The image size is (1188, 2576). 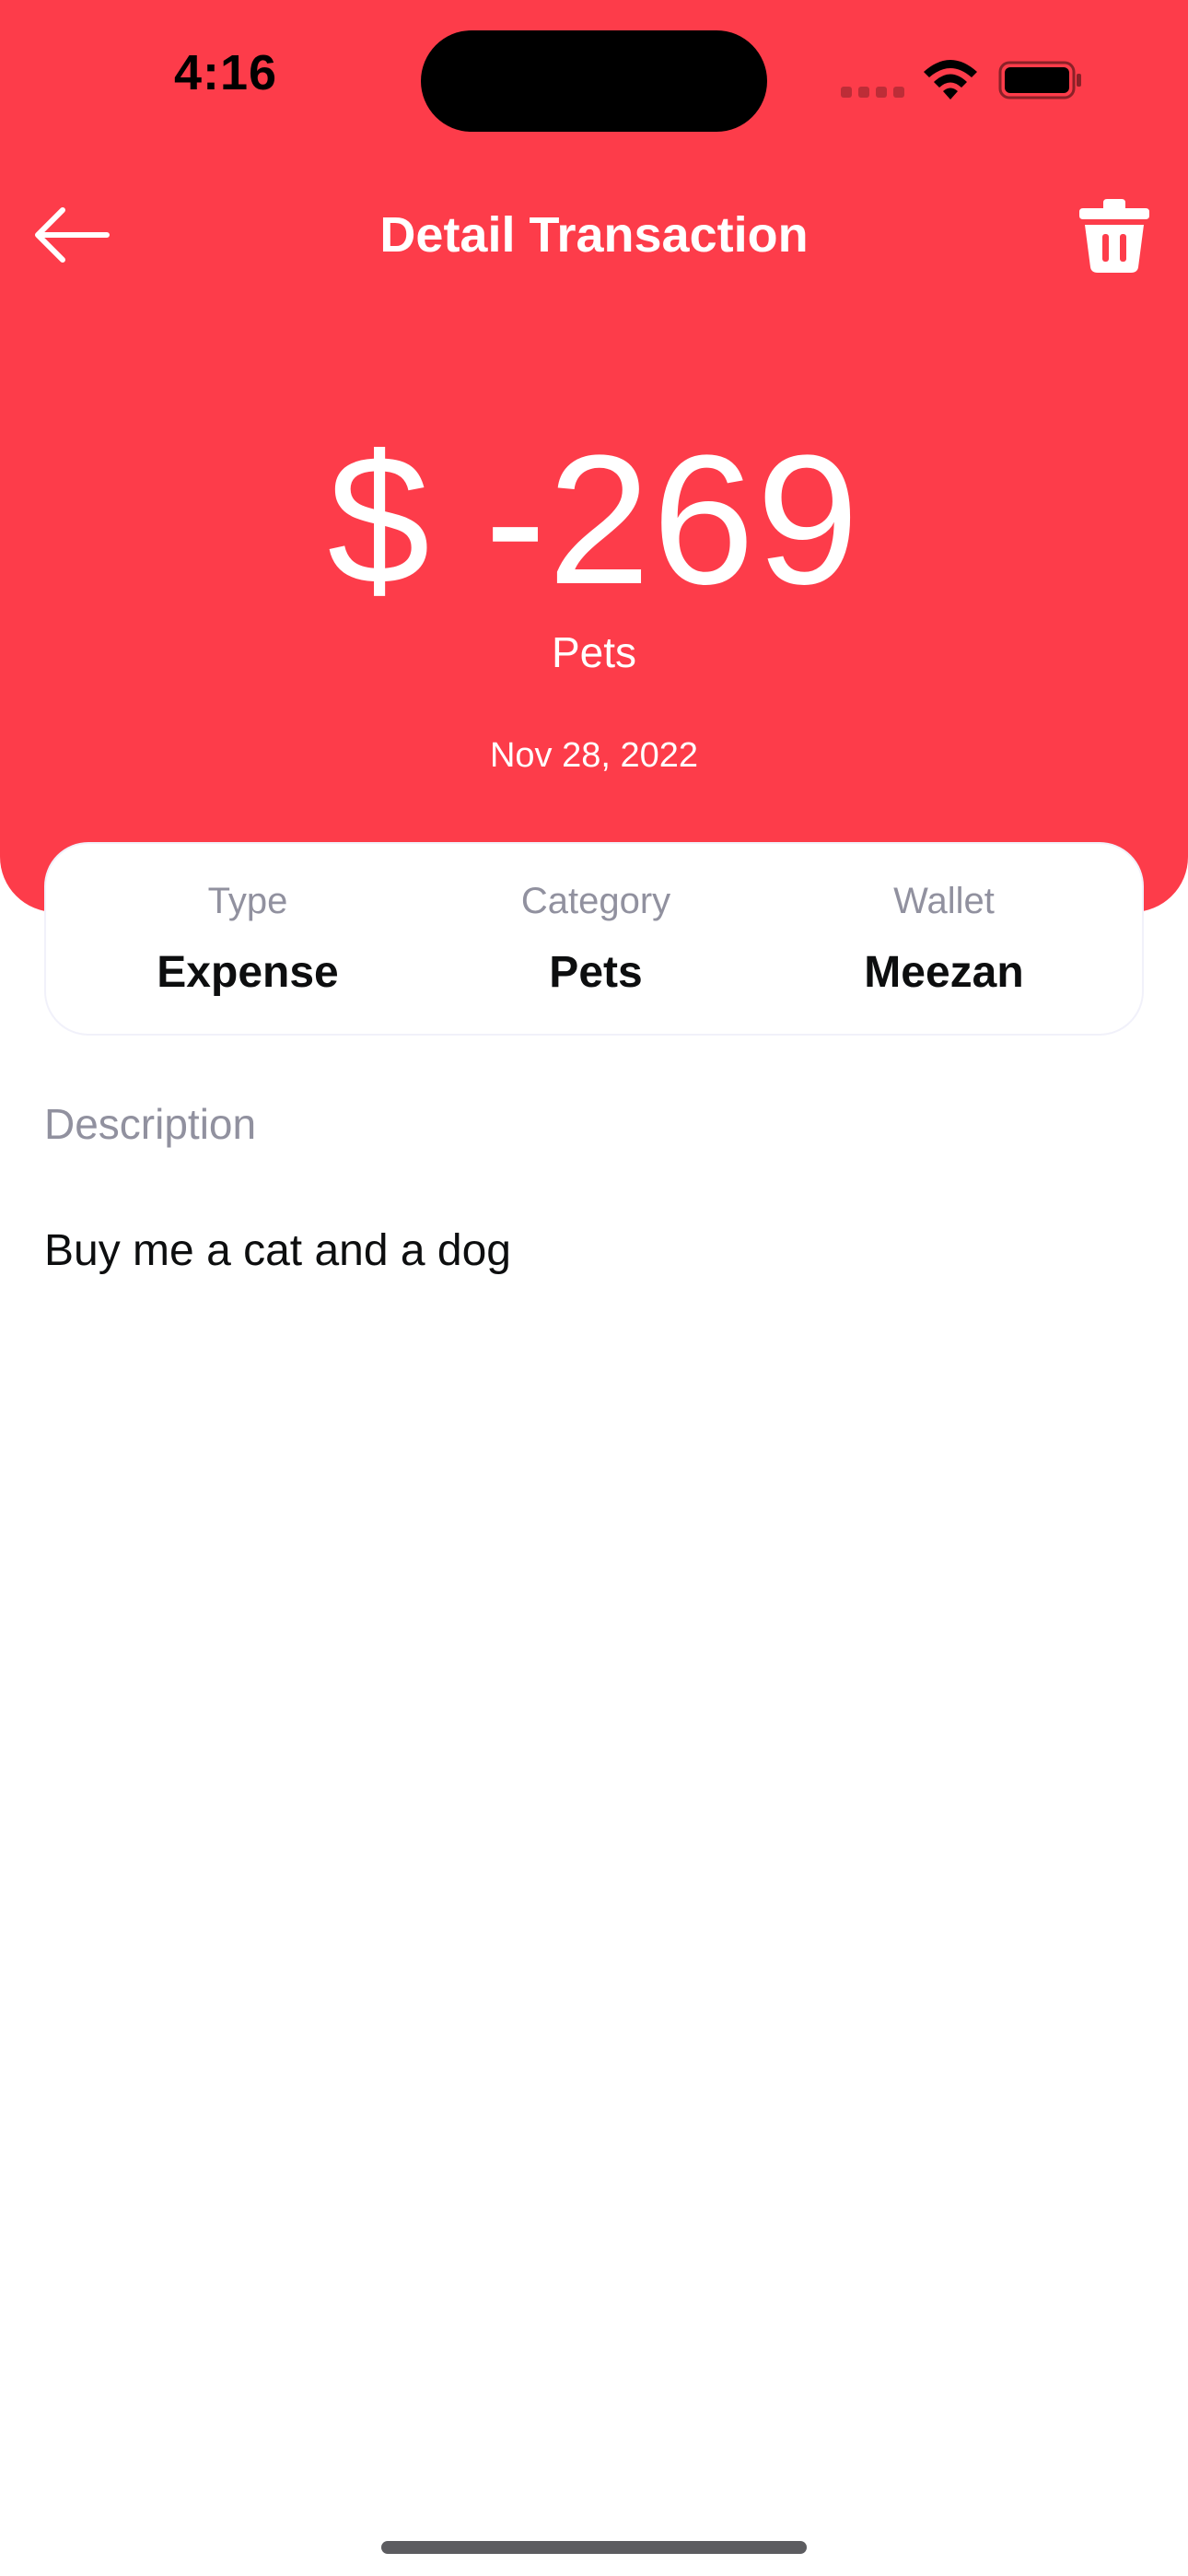 I want to click on category-value: Pets, so click(x=596, y=972).